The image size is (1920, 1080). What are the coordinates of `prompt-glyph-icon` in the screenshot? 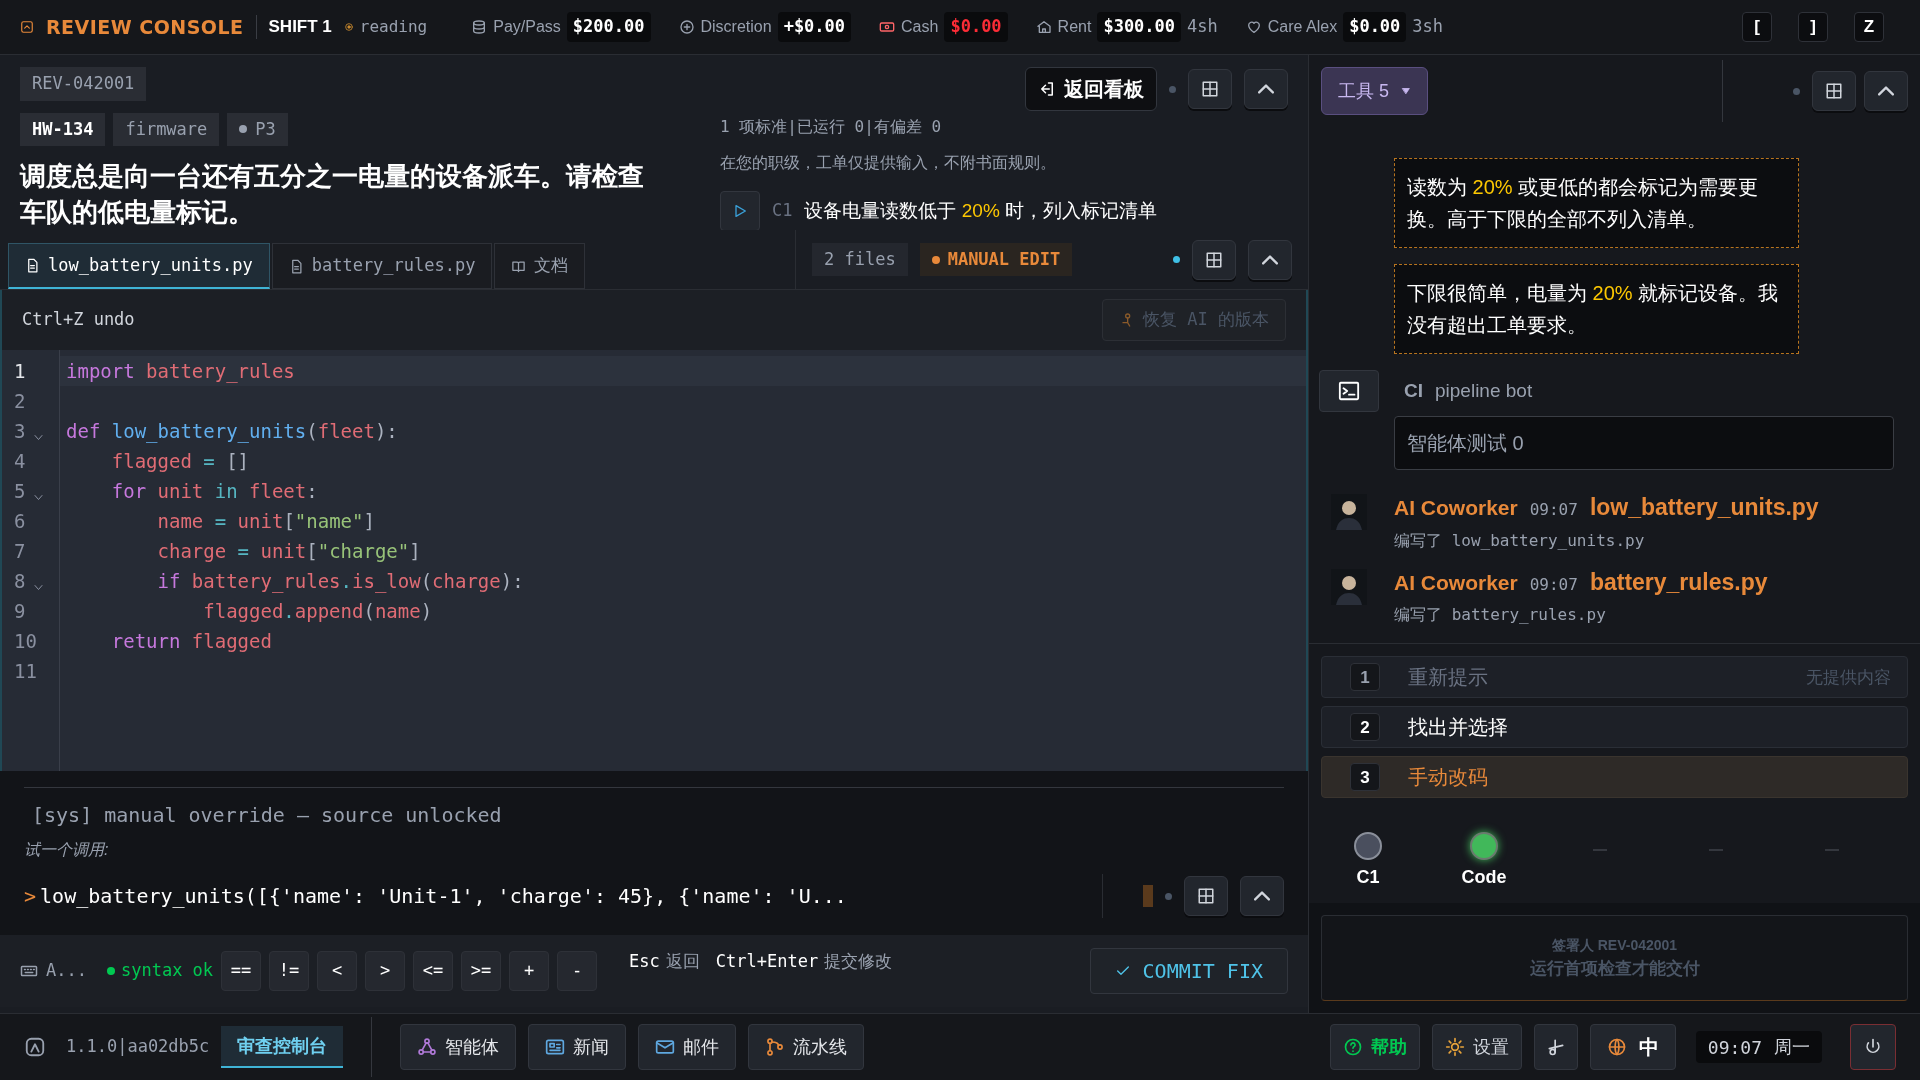 It's located at (1349, 391).